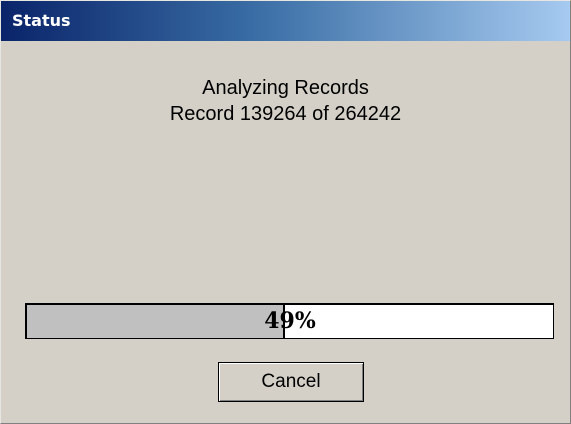 The width and height of the screenshot is (571, 424). What do you see at coordinates (291, 382) in the screenshot?
I see `cancel-button: Cancel` at bounding box center [291, 382].